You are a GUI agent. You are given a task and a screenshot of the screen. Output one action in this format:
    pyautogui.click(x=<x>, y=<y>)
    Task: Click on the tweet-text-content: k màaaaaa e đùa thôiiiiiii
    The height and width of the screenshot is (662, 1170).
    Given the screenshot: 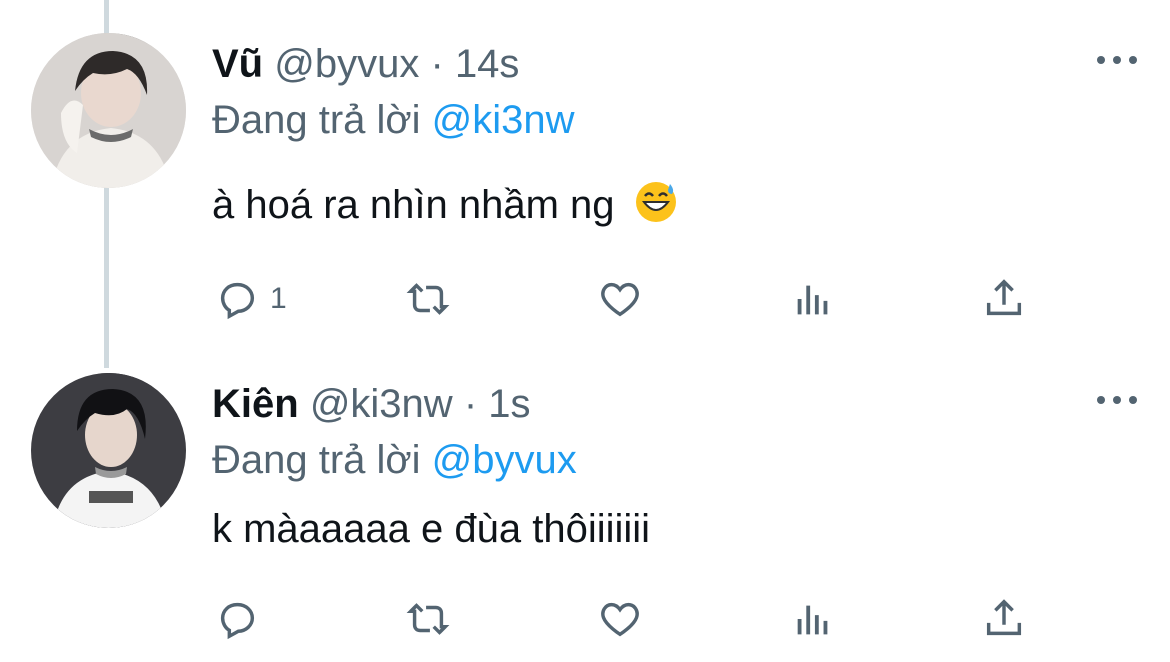 What is the action you would take?
    pyautogui.click(x=431, y=529)
    